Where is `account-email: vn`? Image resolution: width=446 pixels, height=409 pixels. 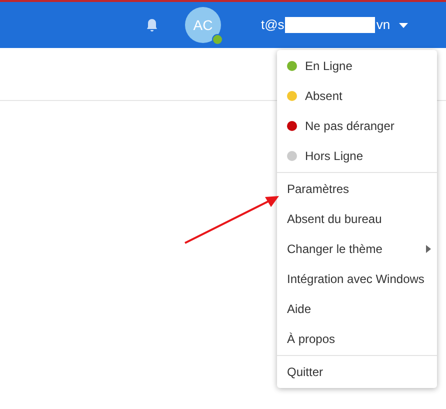 account-email: vn is located at coordinates (383, 25).